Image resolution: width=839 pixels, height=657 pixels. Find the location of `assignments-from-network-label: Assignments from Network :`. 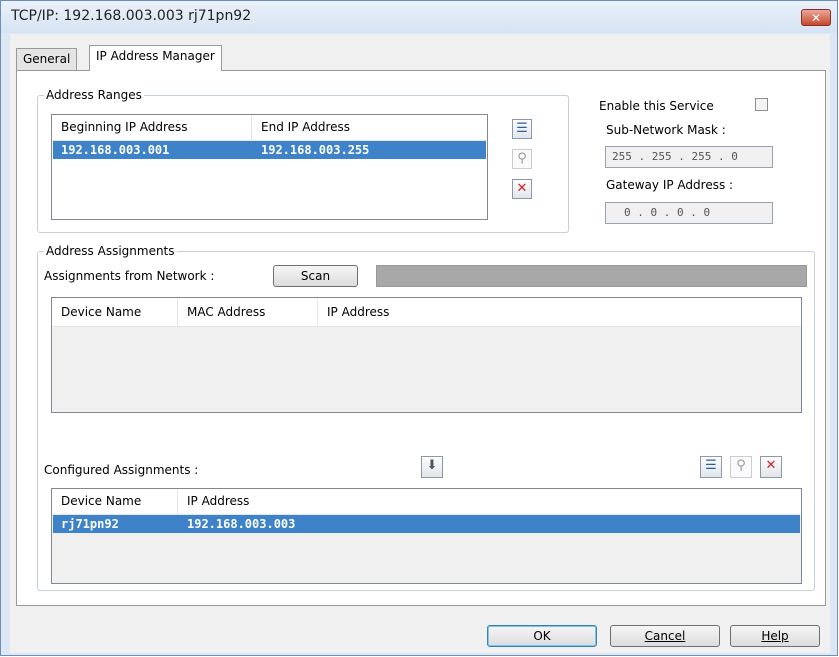

assignments-from-network-label: Assignments from Network : is located at coordinates (129, 276).